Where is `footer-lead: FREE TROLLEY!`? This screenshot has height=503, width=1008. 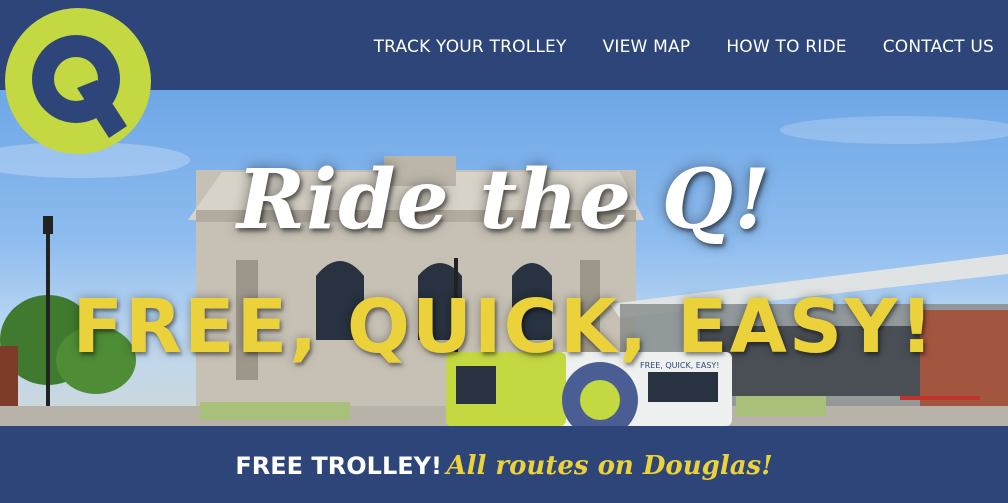 footer-lead: FREE TROLLEY! is located at coordinates (338, 466).